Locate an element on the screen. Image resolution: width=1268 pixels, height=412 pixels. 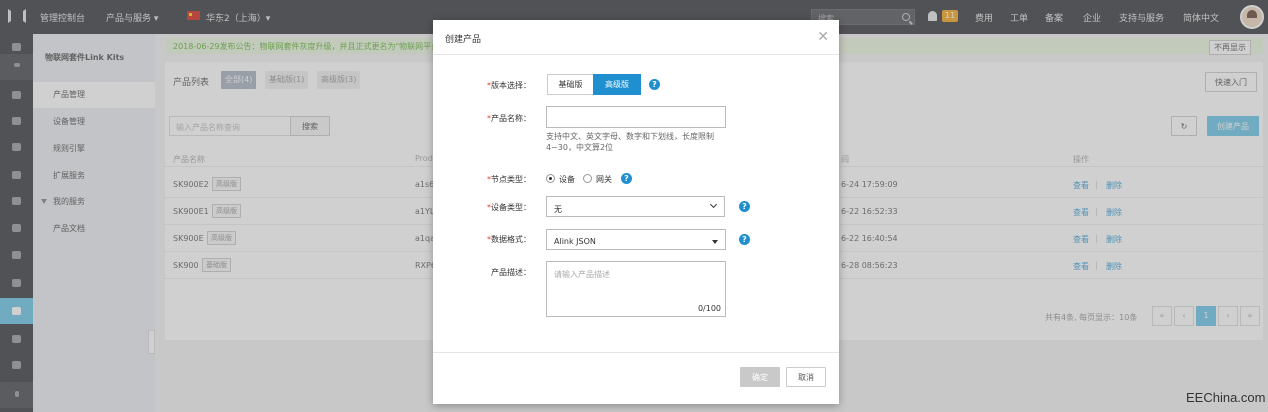
data-format-value: Alink JSON is located at coordinates (575, 241).